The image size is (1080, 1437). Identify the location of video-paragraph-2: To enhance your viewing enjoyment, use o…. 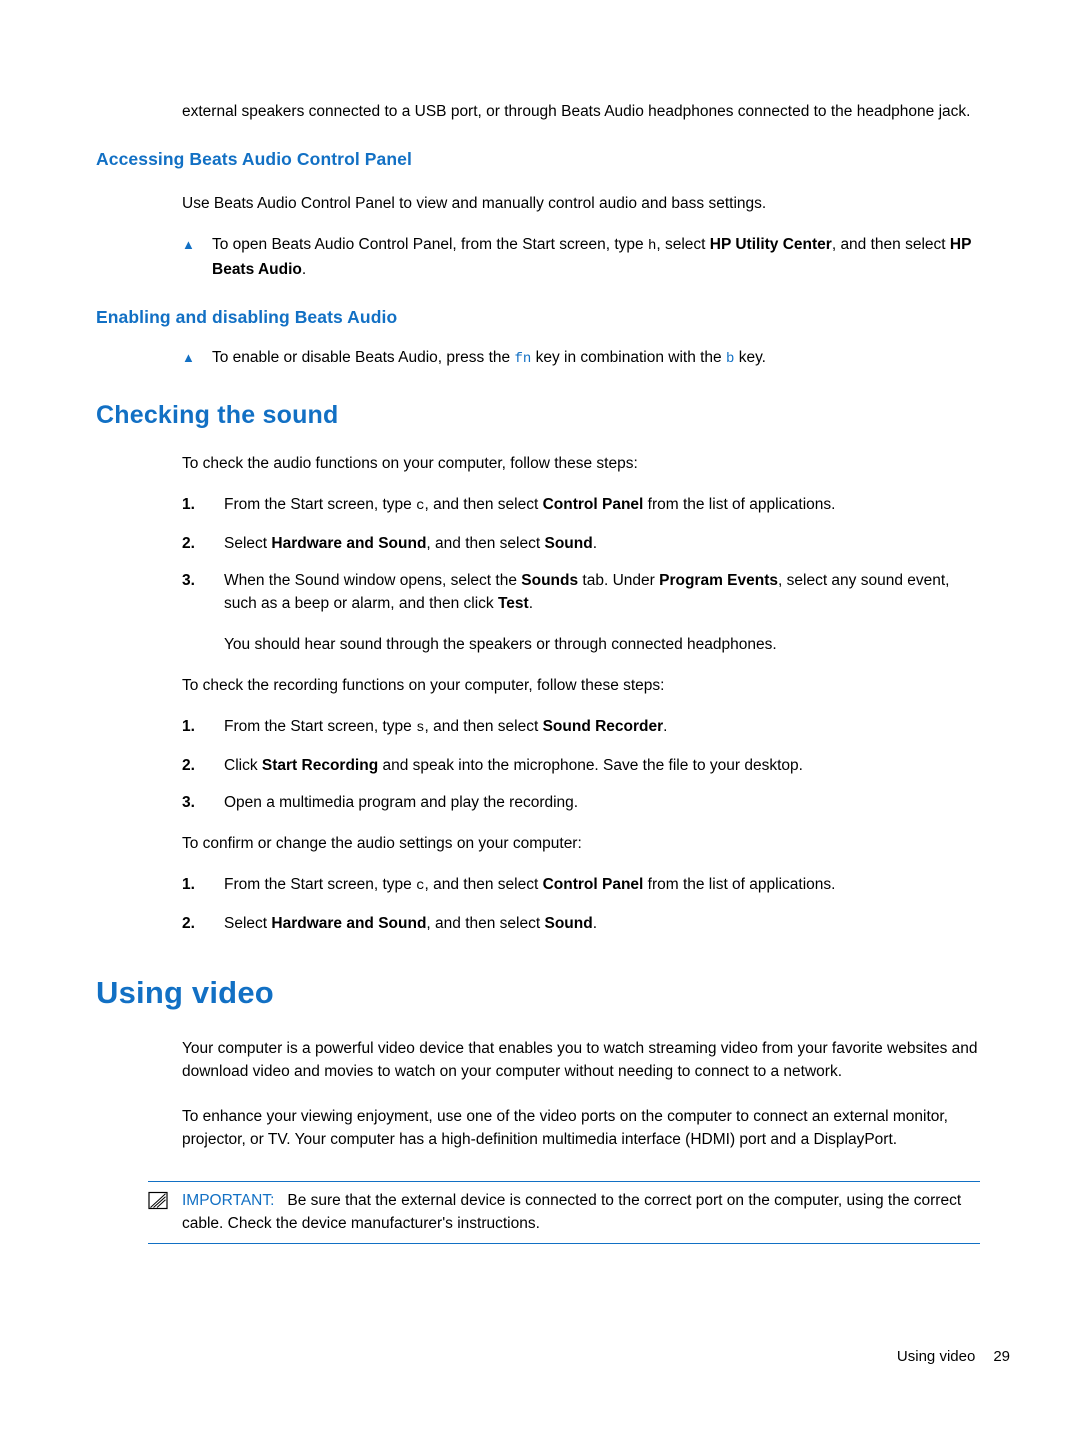
(565, 1128).